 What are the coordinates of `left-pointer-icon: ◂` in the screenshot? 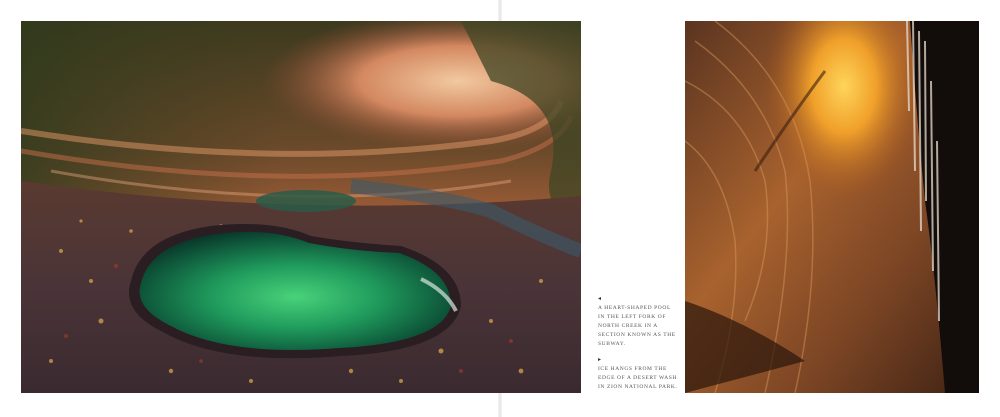 It's located at (600, 299).